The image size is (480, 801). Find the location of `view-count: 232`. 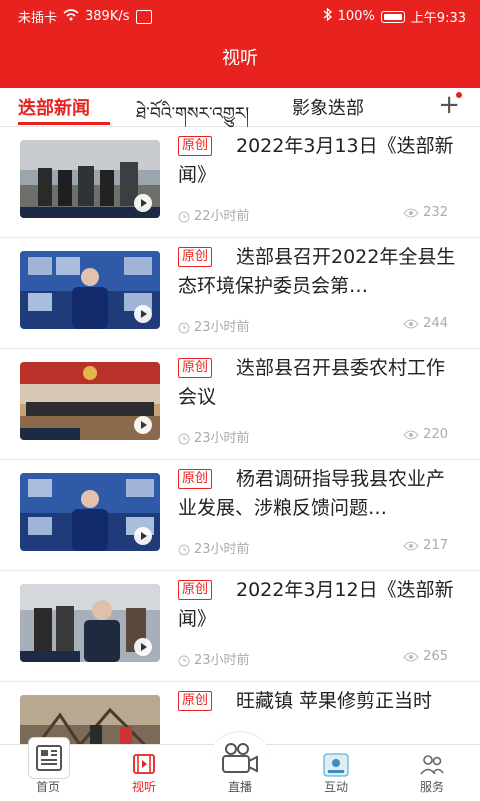

view-count: 232 is located at coordinates (435, 212).